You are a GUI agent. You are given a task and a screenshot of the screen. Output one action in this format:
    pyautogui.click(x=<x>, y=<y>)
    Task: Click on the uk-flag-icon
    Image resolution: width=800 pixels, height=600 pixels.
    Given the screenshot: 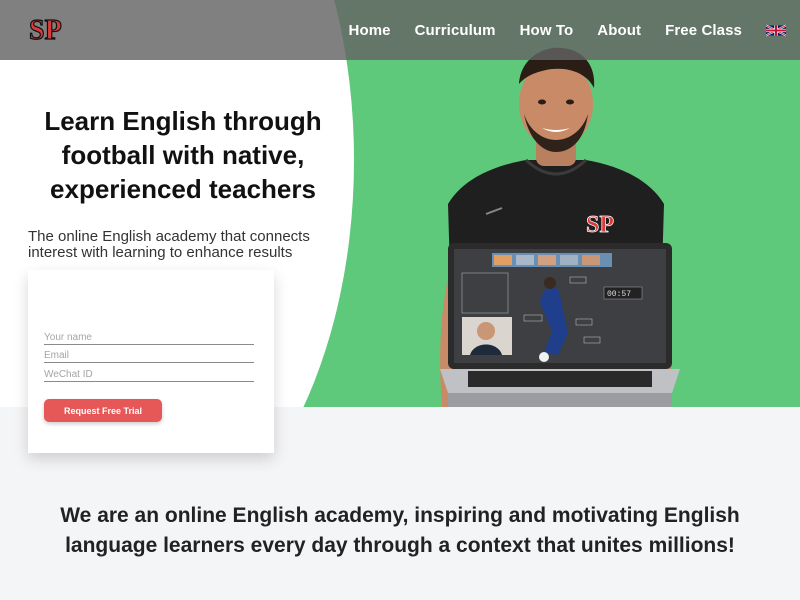 What is the action you would take?
    pyautogui.click(x=776, y=30)
    